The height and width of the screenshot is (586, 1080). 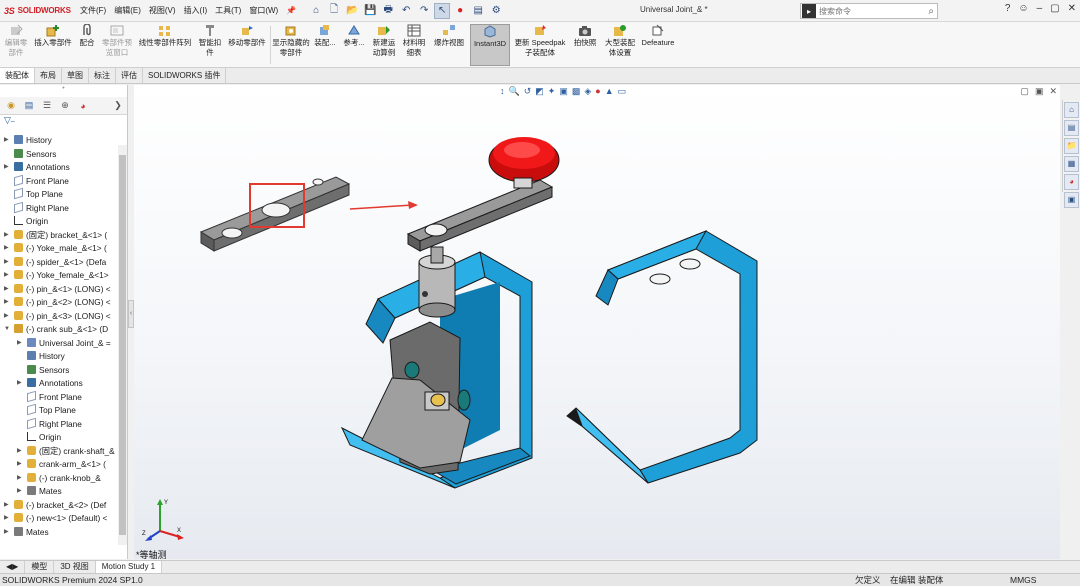 I want to click on search-icon: ⌕, so click(x=932, y=11).